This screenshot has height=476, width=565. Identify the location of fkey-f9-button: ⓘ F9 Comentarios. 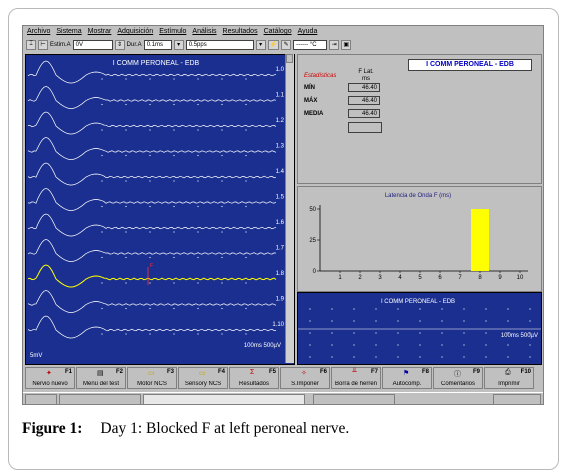
(458, 378).